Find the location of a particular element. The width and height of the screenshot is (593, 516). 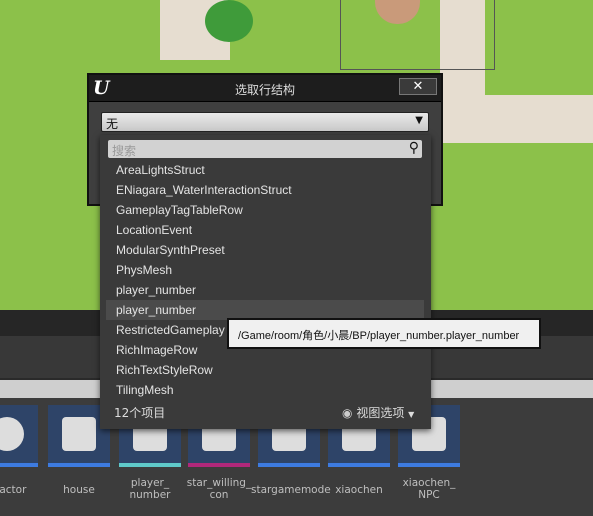

asset-label: star_willing_ con is located at coordinates (219, 489).